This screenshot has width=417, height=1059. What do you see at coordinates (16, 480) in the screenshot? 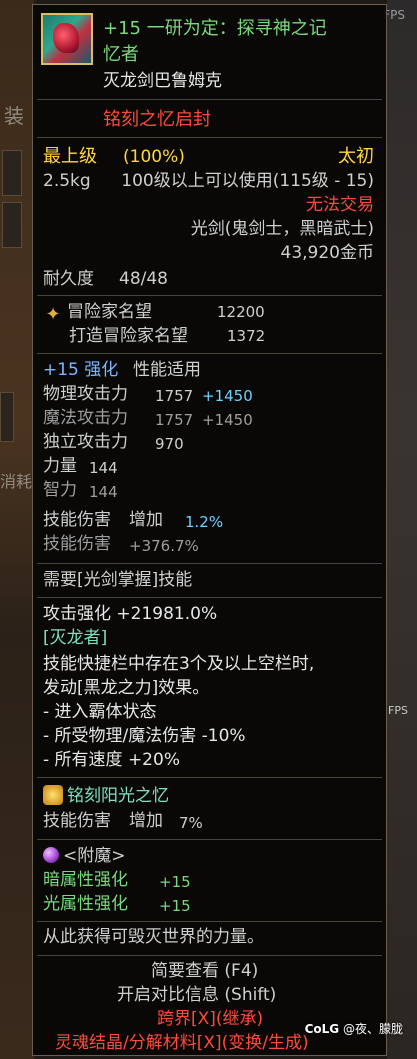
I see `bg-tab-consume: 消耗` at bounding box center [16, 480].